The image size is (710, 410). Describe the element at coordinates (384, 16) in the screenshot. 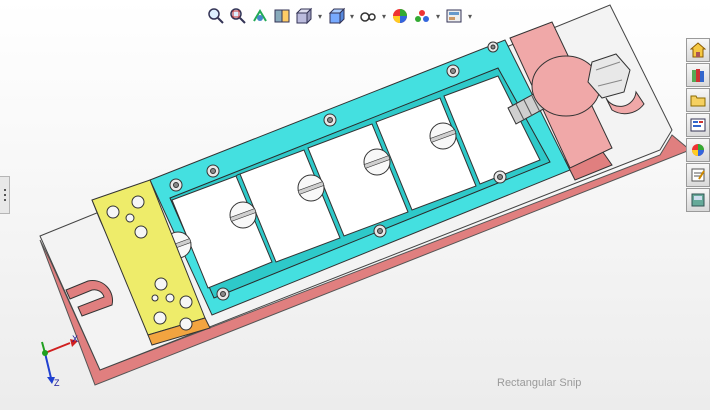

I see `hide-show-dropdown-icon: ▾` at that location.